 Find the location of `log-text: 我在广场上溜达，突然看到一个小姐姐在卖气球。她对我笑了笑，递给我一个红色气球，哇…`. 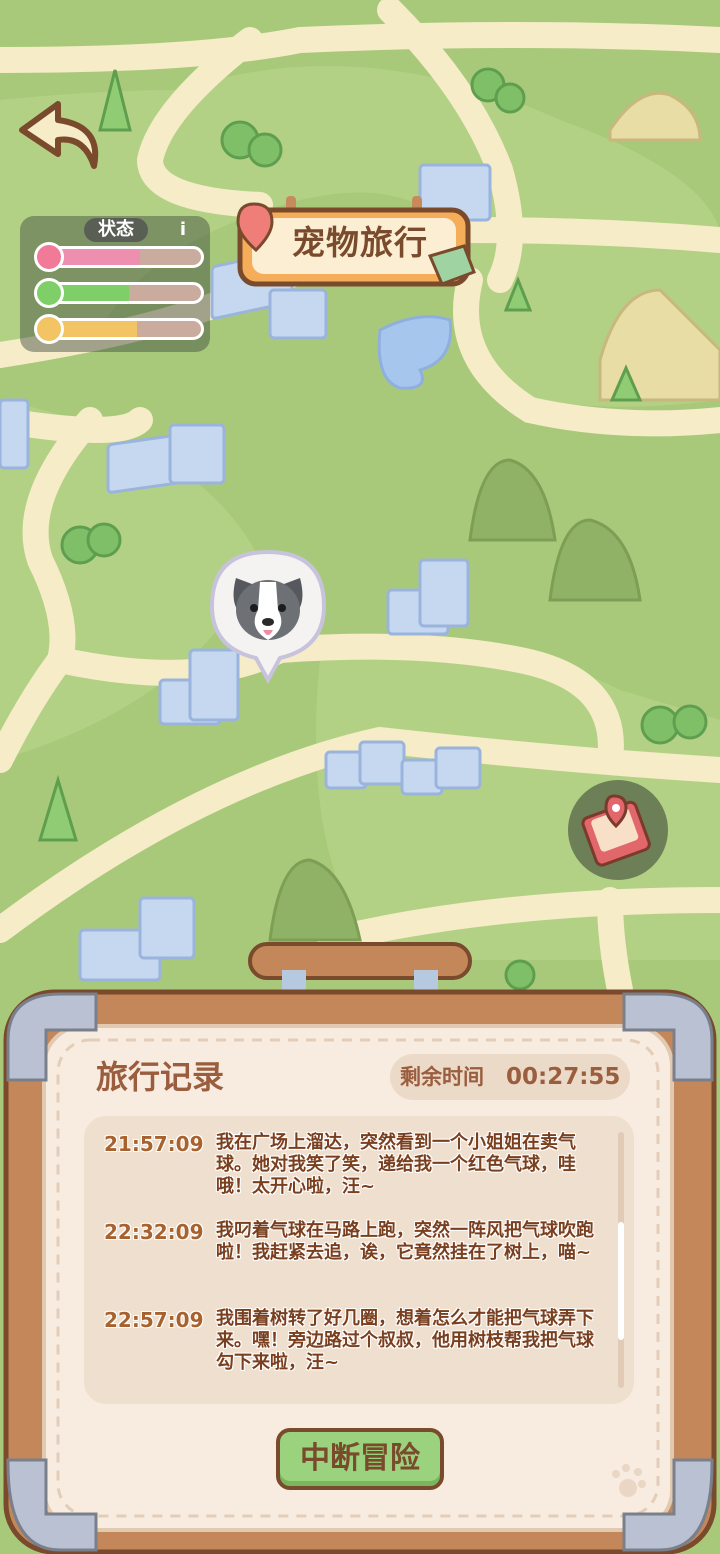

log-text: 我在广场上溜达，突然看到一个小姐姐在卖气球。她对我笑了笑，递给我一个红色气球，哇… is located at coordinates (396, 1164).